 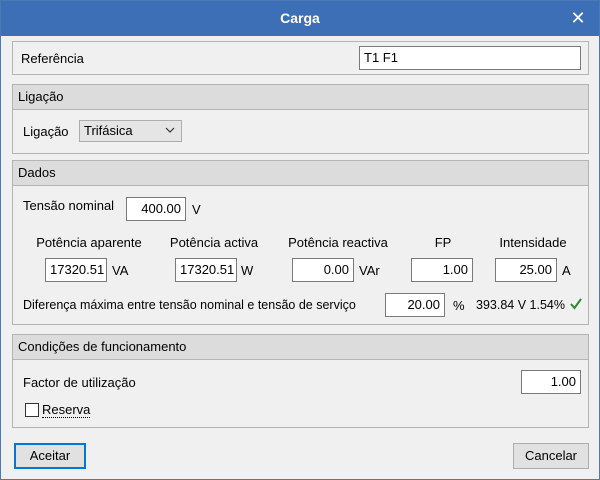 I want to click on potencia-aparente-input: 17320.51, so click(x=76, y=270).